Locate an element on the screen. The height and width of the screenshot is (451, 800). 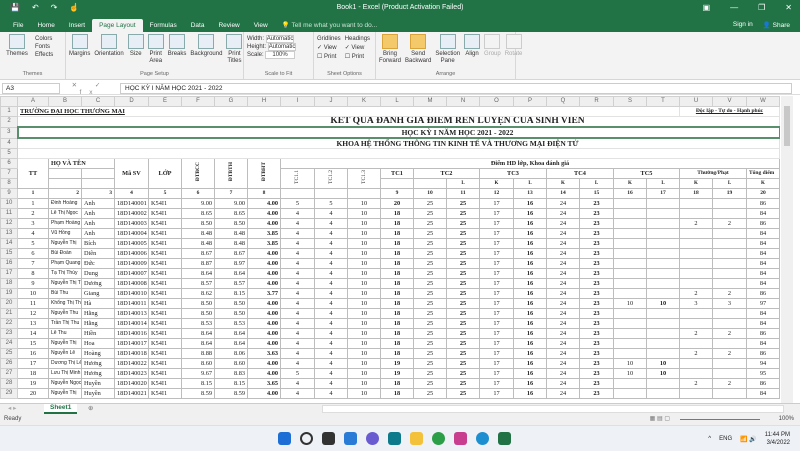
cell-h: 3.65 is located at coordinates (264, 383).